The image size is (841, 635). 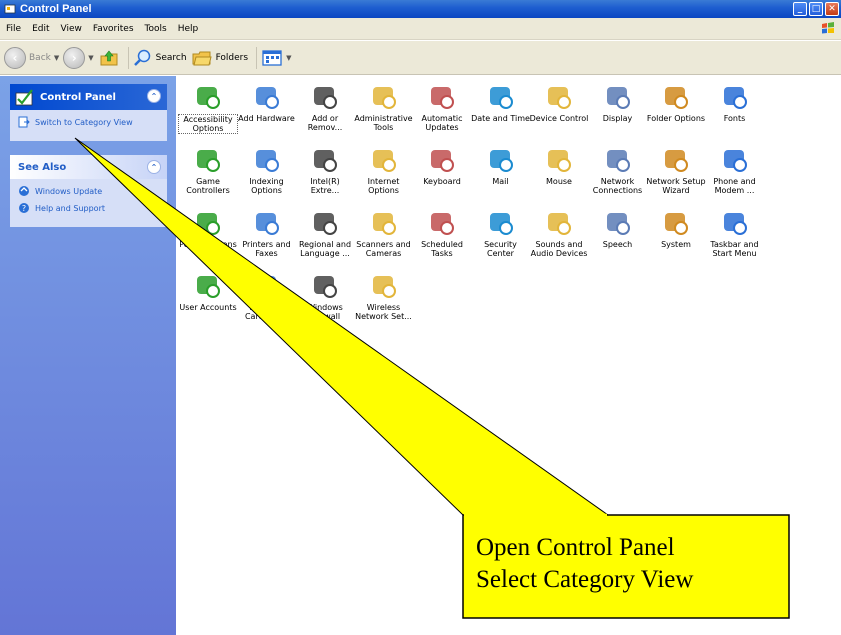 I want to click on annotation-callout: Open Control Panel Select Category View, so click(x=626, y=570).